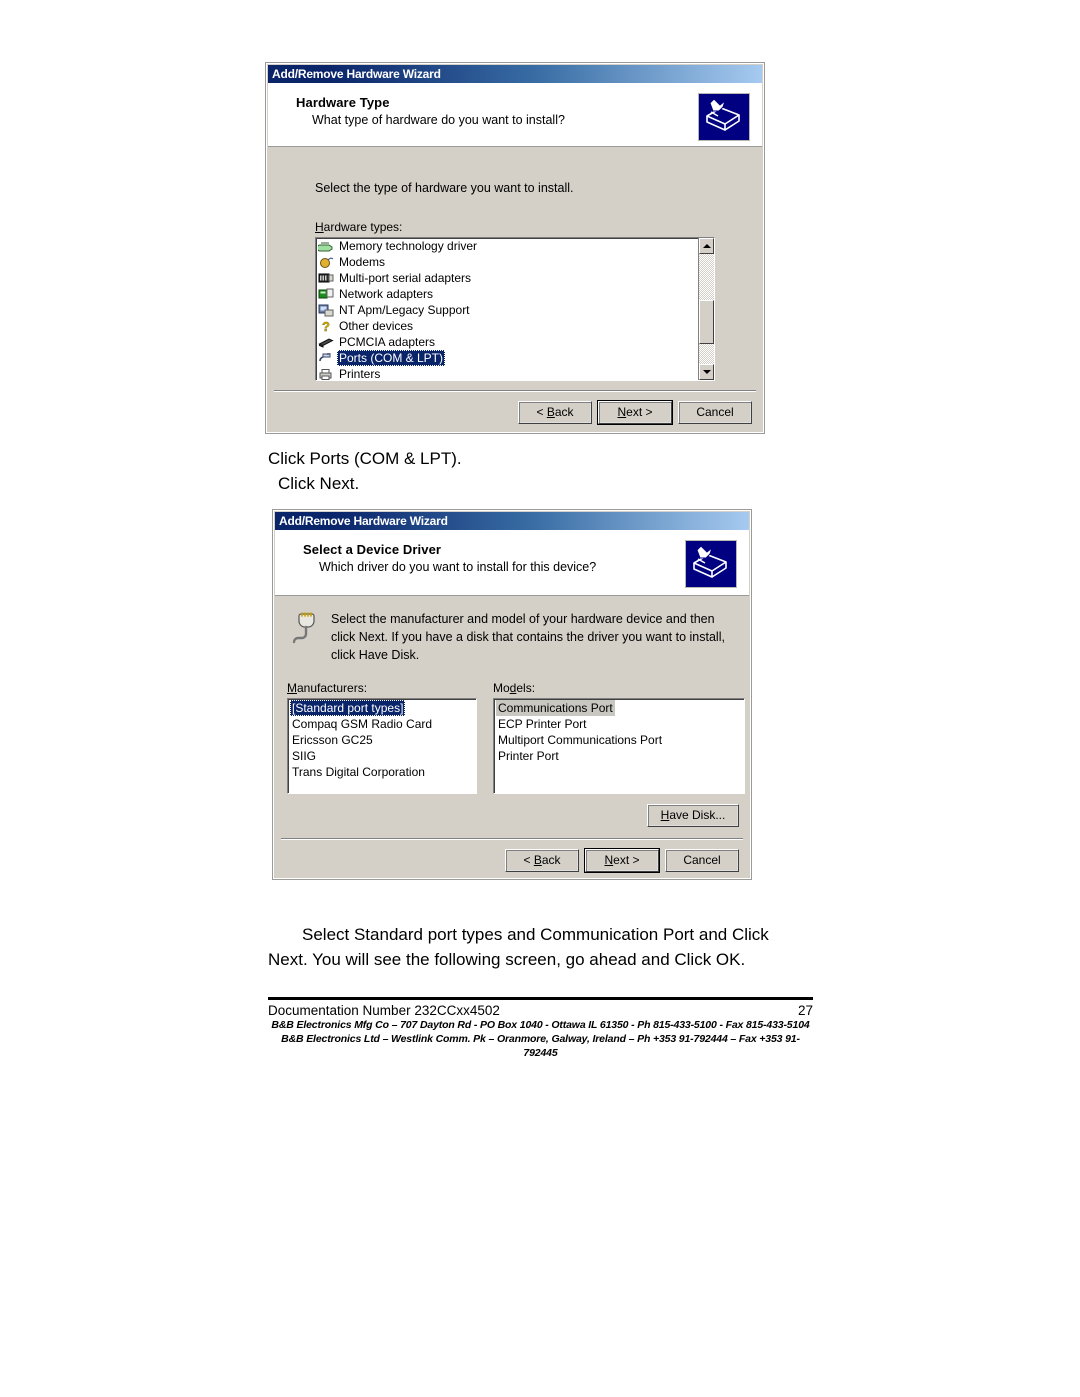 Image resolution: width=1080 pixels, height=1397 pixels. I want to click on scroll-down-icon, so click(706, 372).